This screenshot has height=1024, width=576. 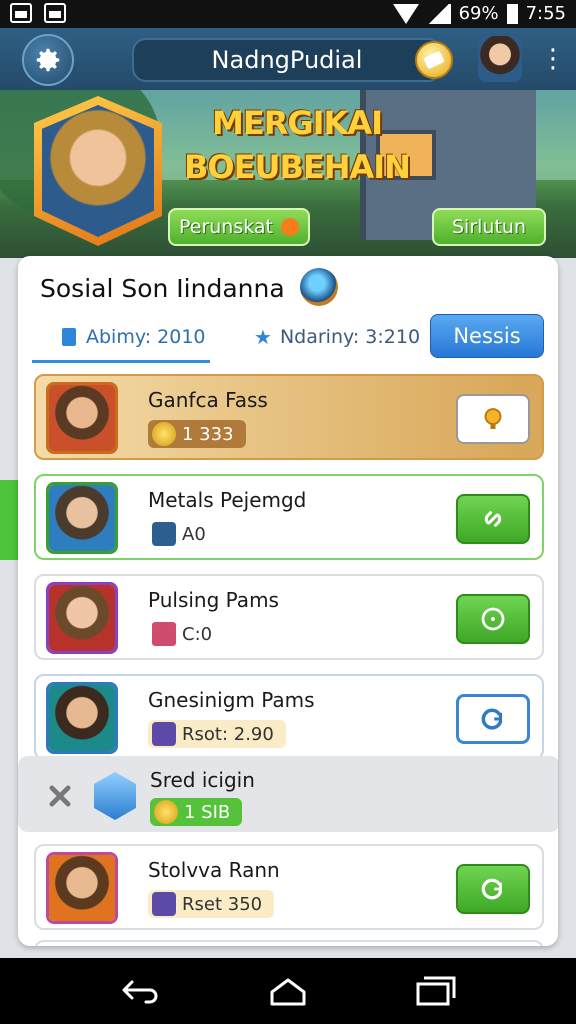 What do you see at coordinates (297, 167) in the screenshot?
I see `banner-title-line2: BOEUBEHAIN` at bounding box center [297, 167].